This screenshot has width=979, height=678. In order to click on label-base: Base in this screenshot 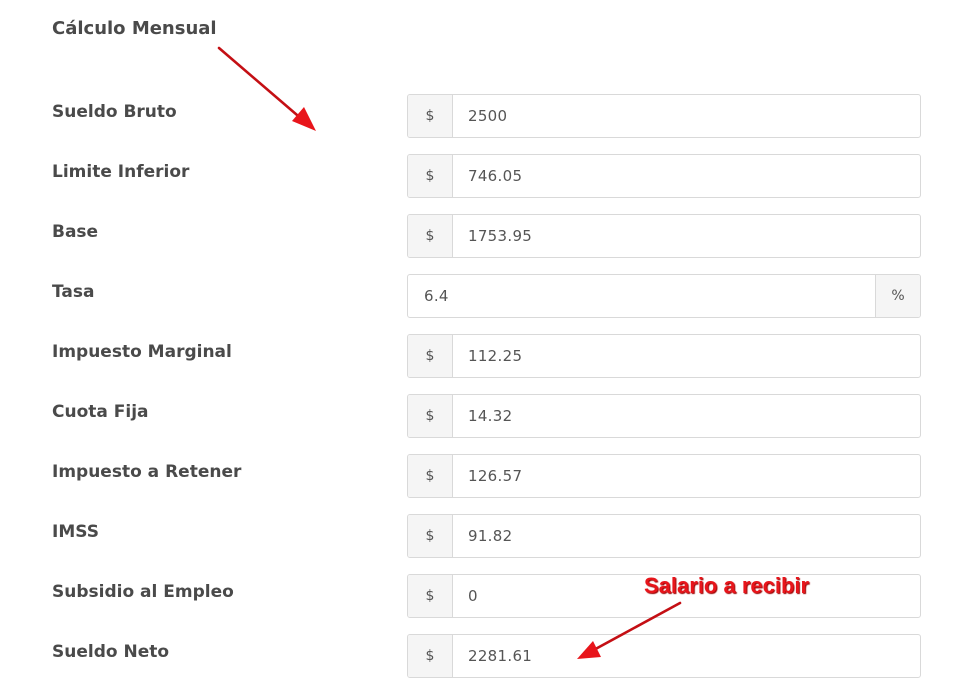, I will do `click(75, 232)`.